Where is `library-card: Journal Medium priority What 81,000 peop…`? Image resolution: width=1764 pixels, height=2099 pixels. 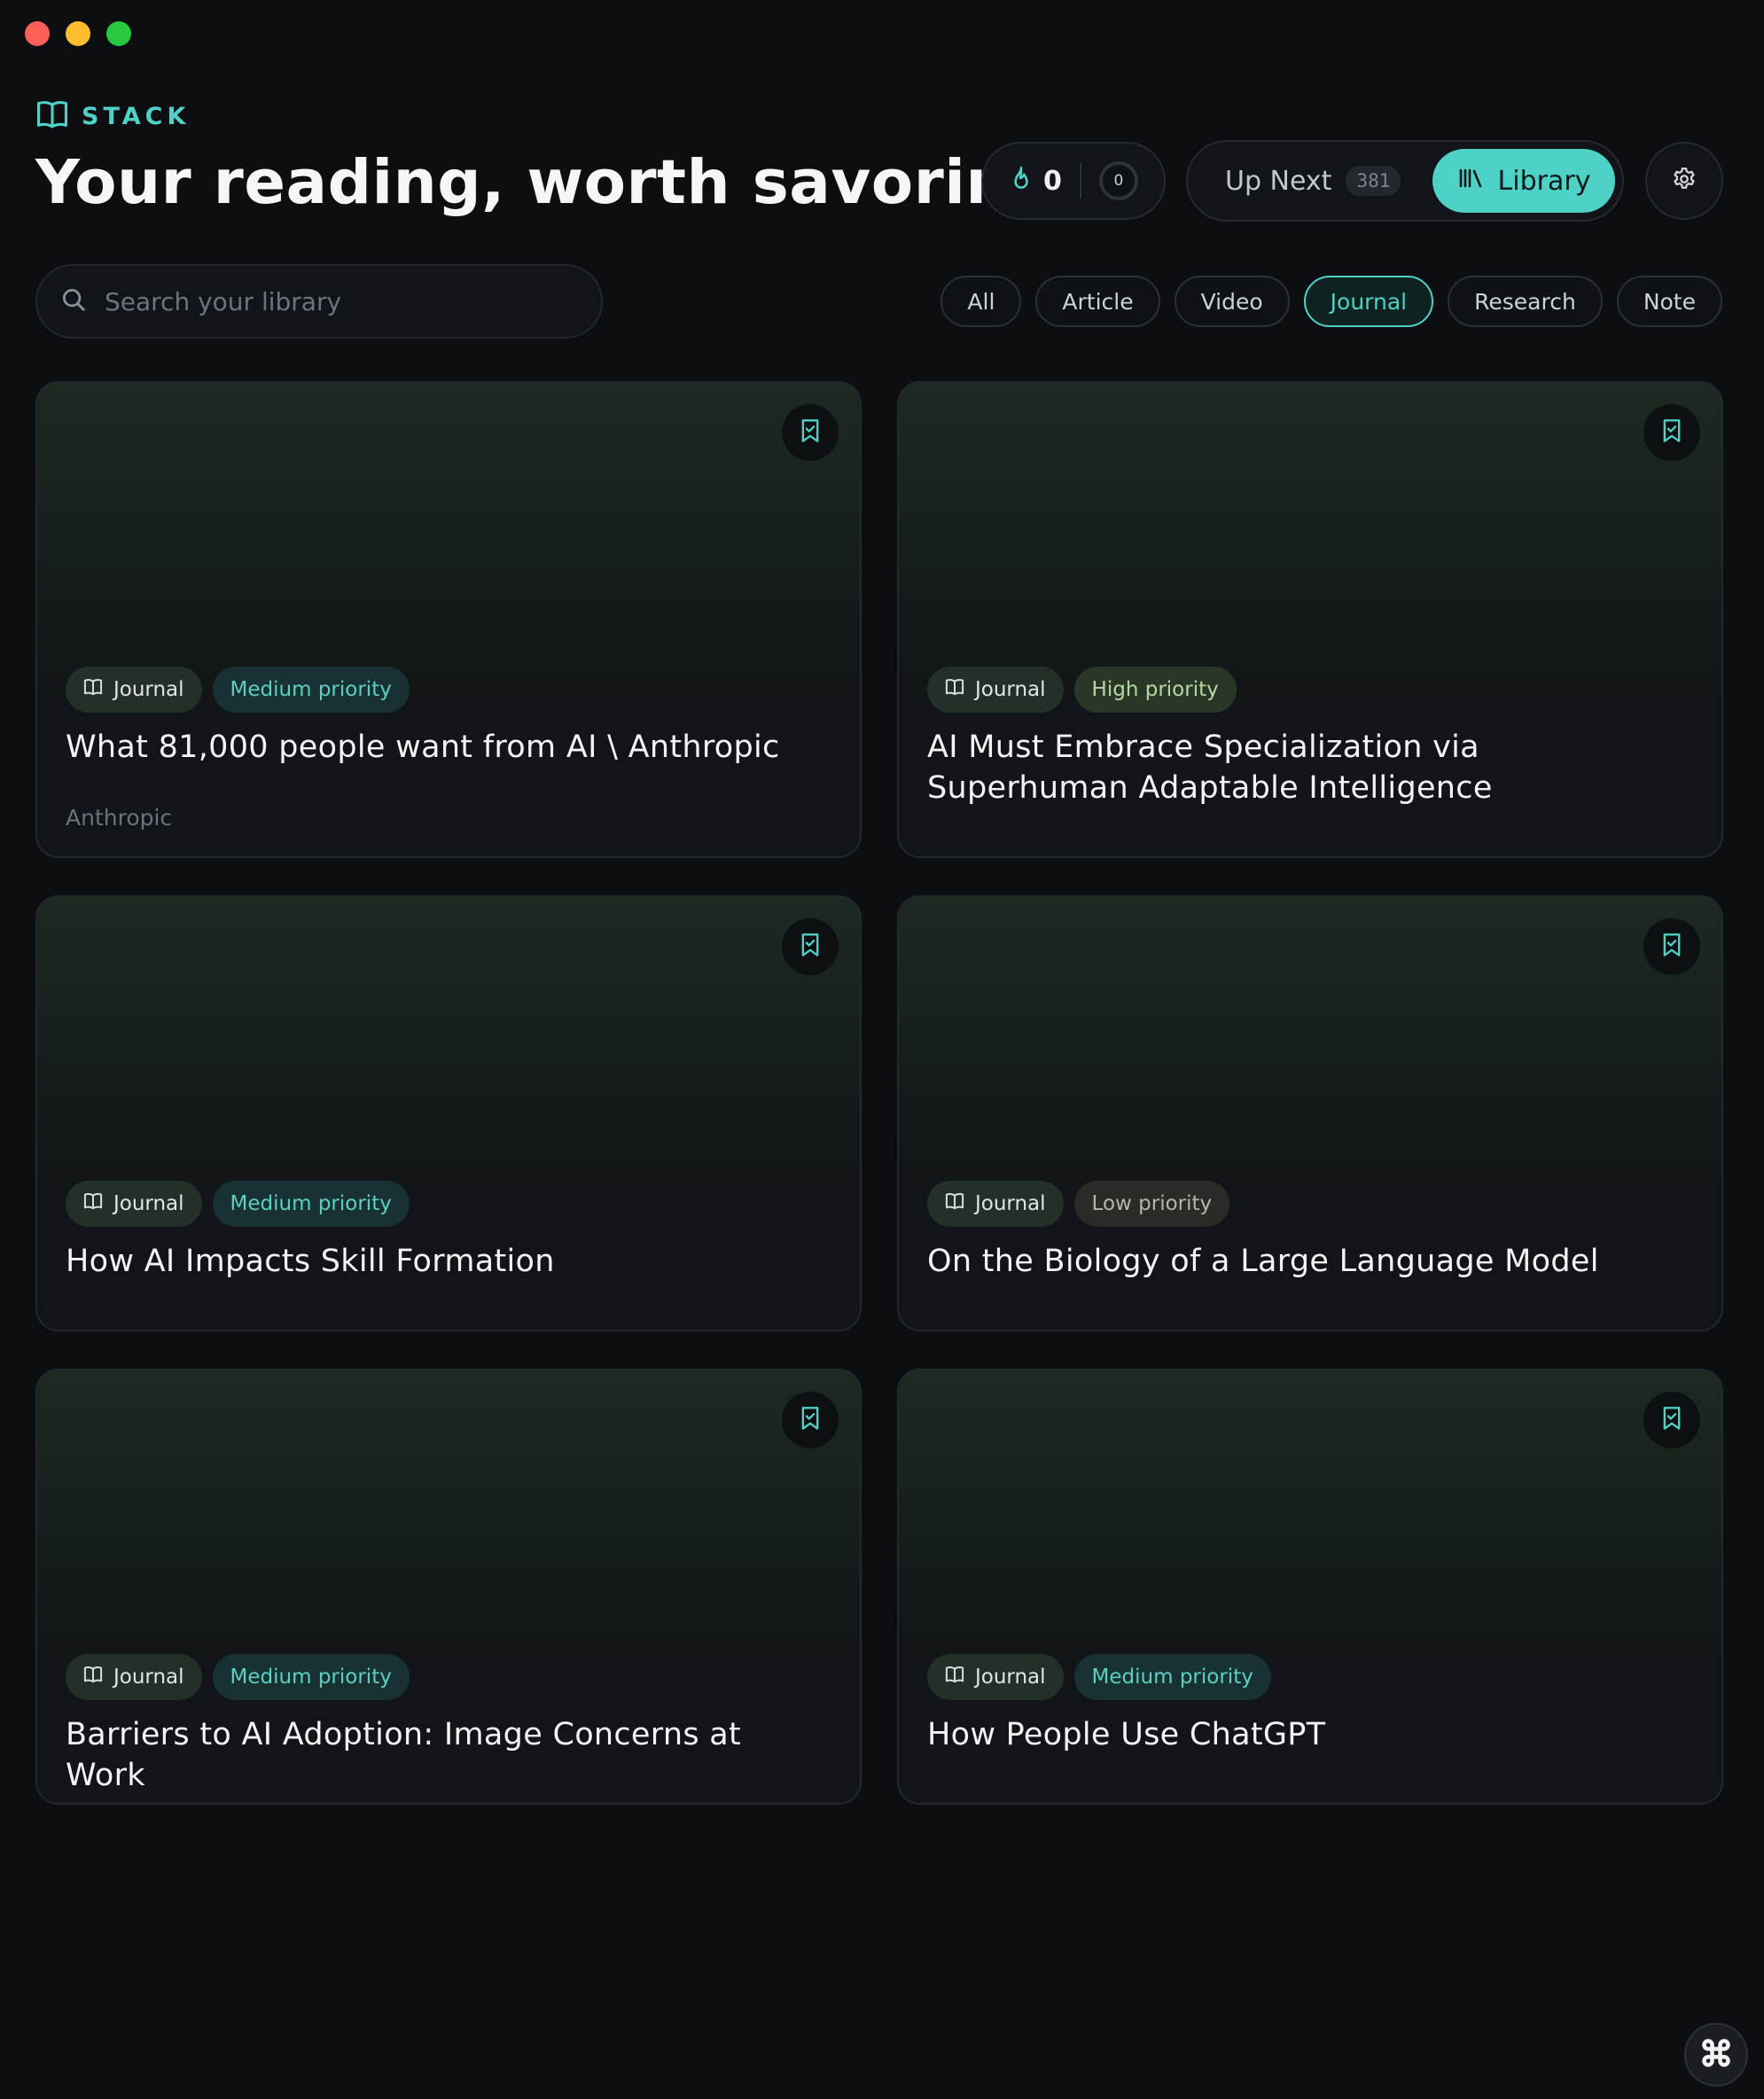
library-card: Journal Medium priority What 81,000 peop… is located at coordinates (448, 619).